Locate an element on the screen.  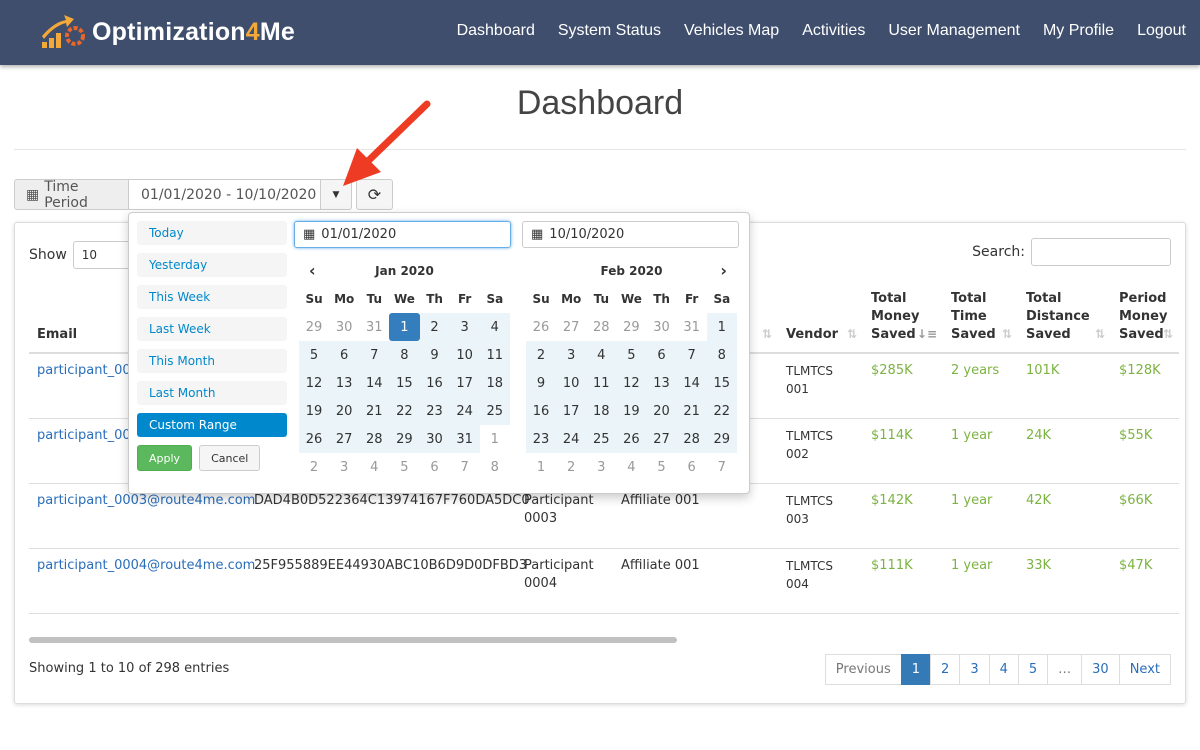
day-cell: 11 is located at coordinates (601, 383).